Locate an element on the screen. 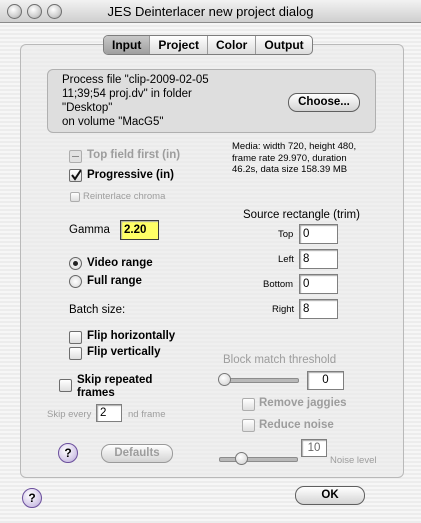 The width and height of the screenshot is (421, 523). skip-repeated-checkbox is located at coordinates (65, 385).